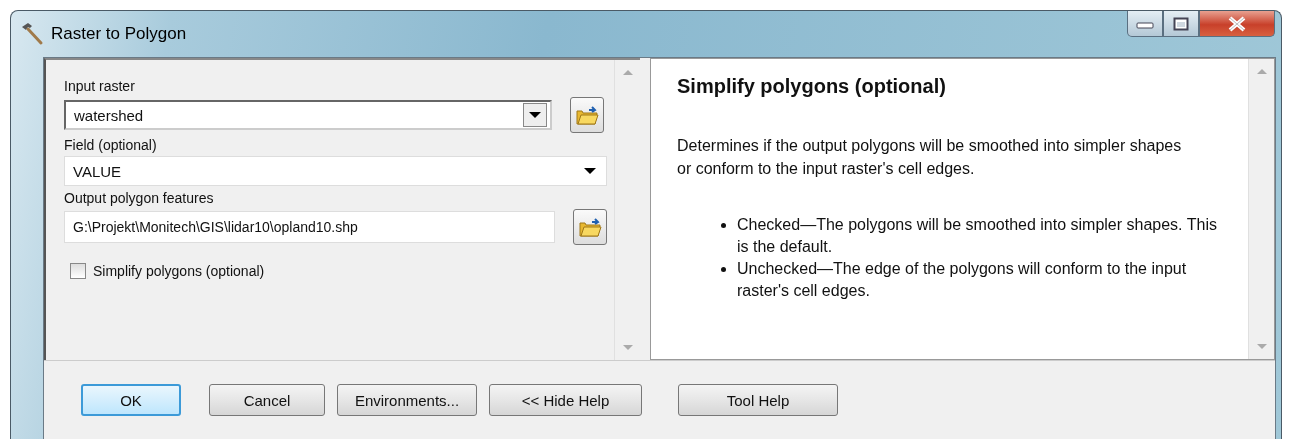 The image size is (1290, 439). Describe the element at coordinates (308, 115) in the screenshot. I see `dropdown-field: watershed` at that location.